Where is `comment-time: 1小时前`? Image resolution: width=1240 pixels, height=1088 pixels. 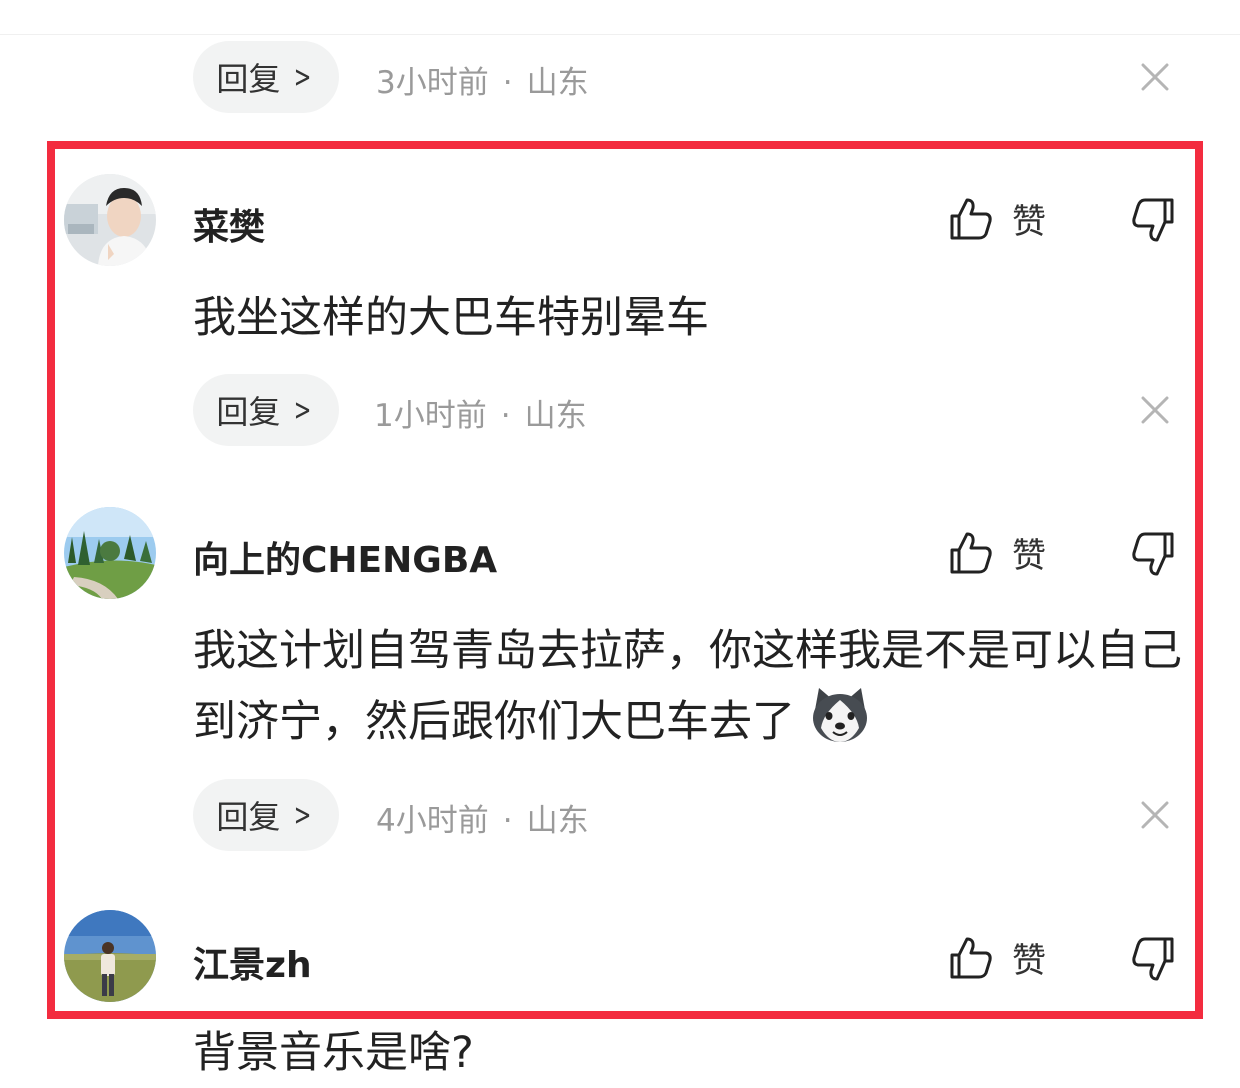 comment-time: 1小时前 is located at coordinates (430, 416).